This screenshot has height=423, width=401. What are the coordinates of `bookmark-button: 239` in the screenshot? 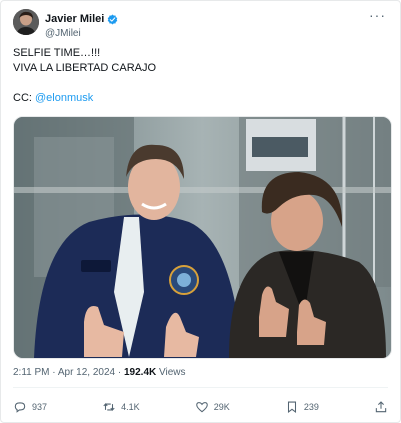 It's located at (302, 407).